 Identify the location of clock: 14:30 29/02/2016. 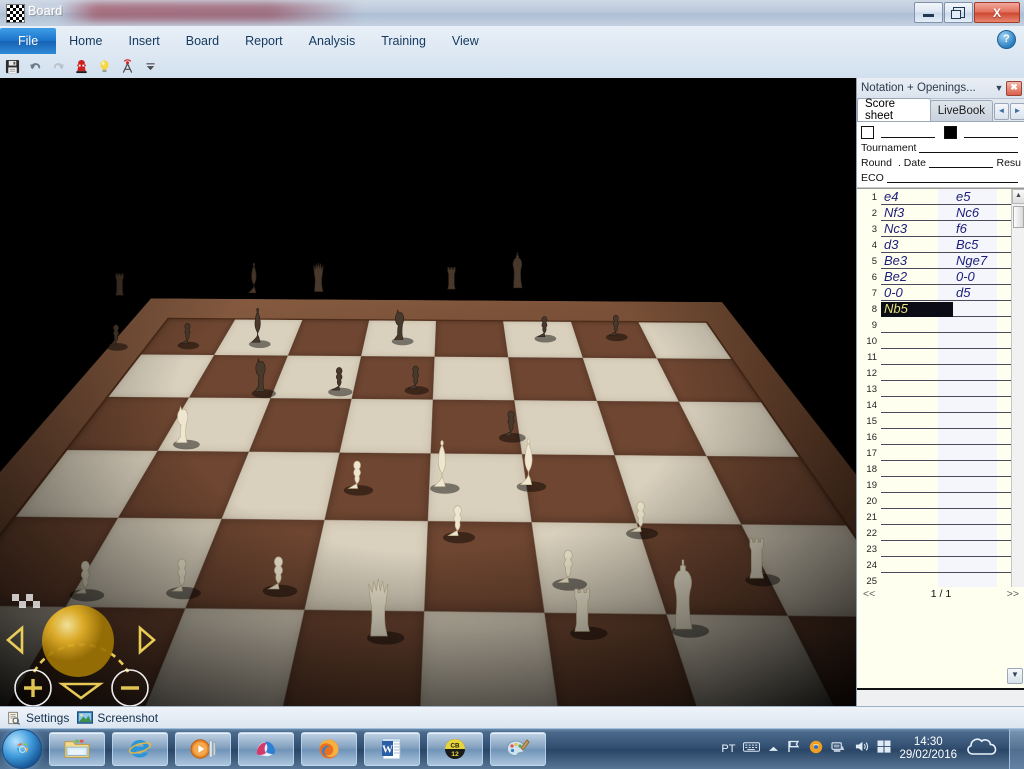
(928, 749).